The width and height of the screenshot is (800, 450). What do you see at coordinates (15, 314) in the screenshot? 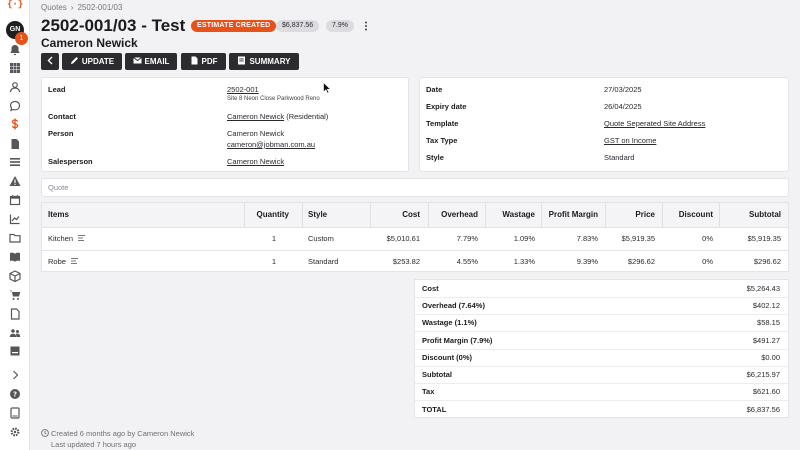
I see `file-icon` at bounding box center [15, 314].